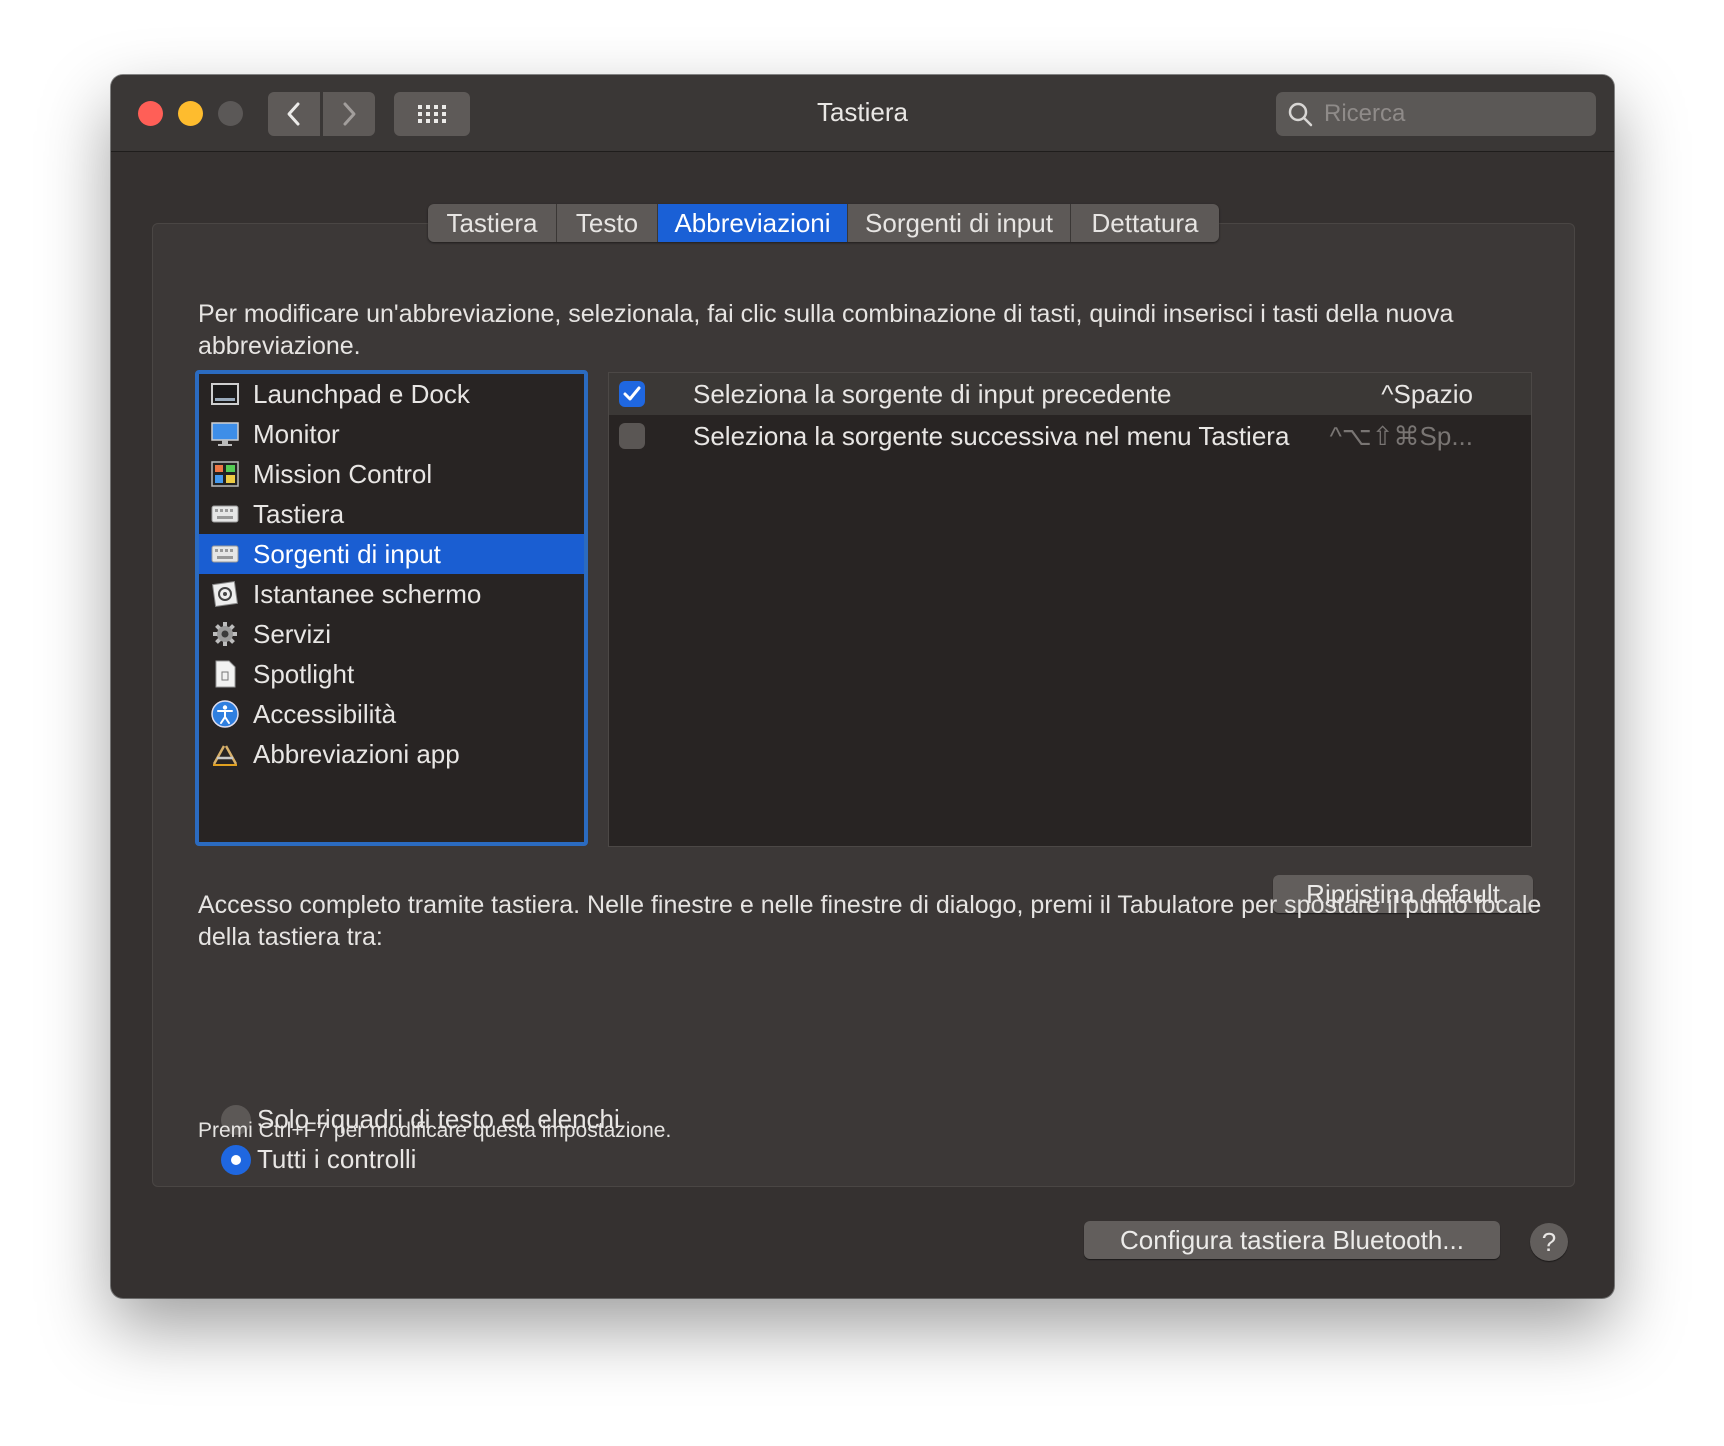  I want to click on tab-abbreviazioni: Abbreviazioni, so click(753, 223).